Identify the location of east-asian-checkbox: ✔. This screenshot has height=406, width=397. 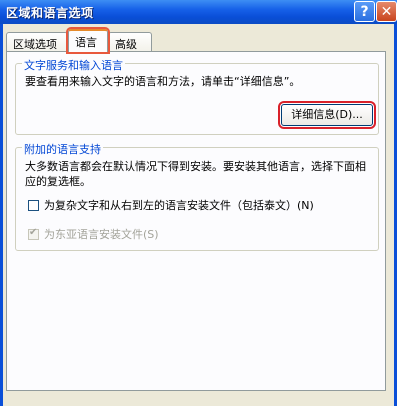
(33, 233).